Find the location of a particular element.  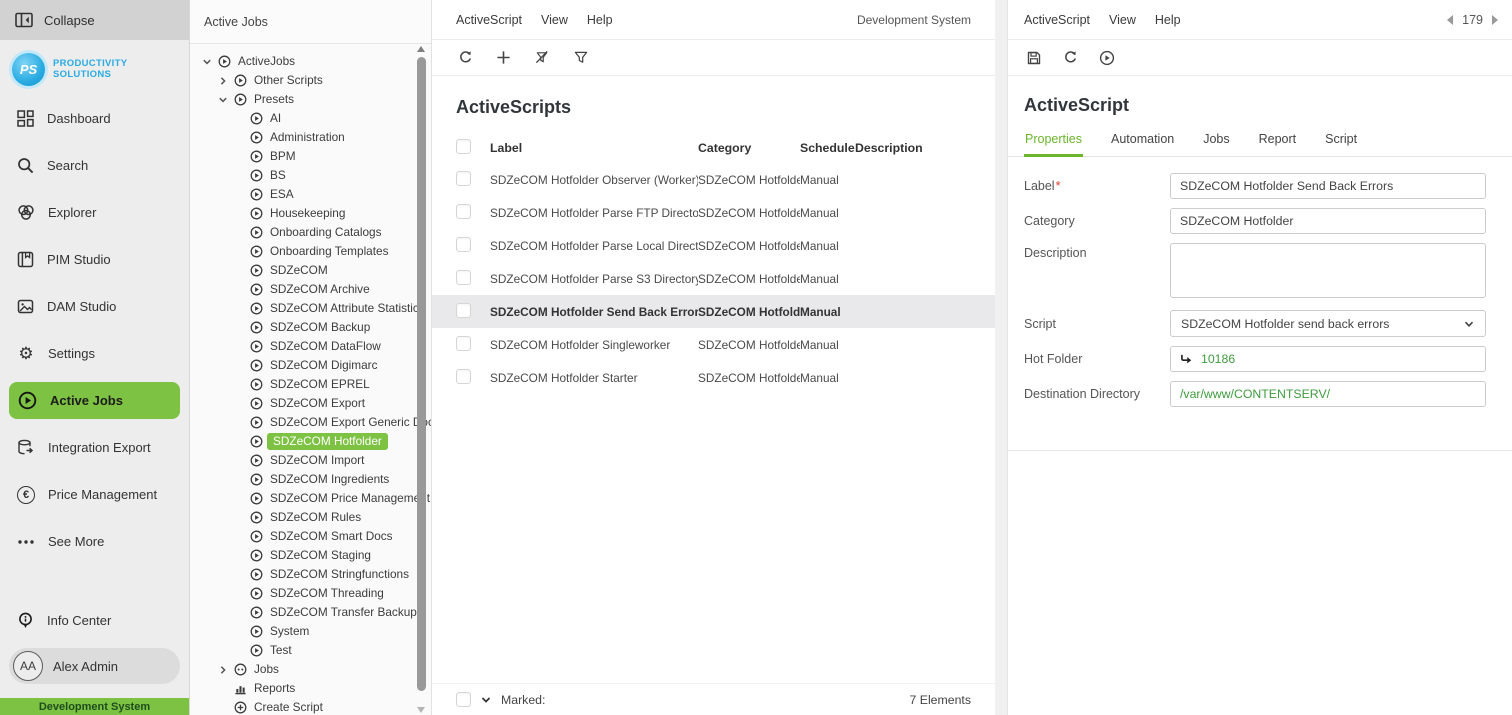

tree-item: SDZeCOM Digimarc is located at coordinates (310, 365).